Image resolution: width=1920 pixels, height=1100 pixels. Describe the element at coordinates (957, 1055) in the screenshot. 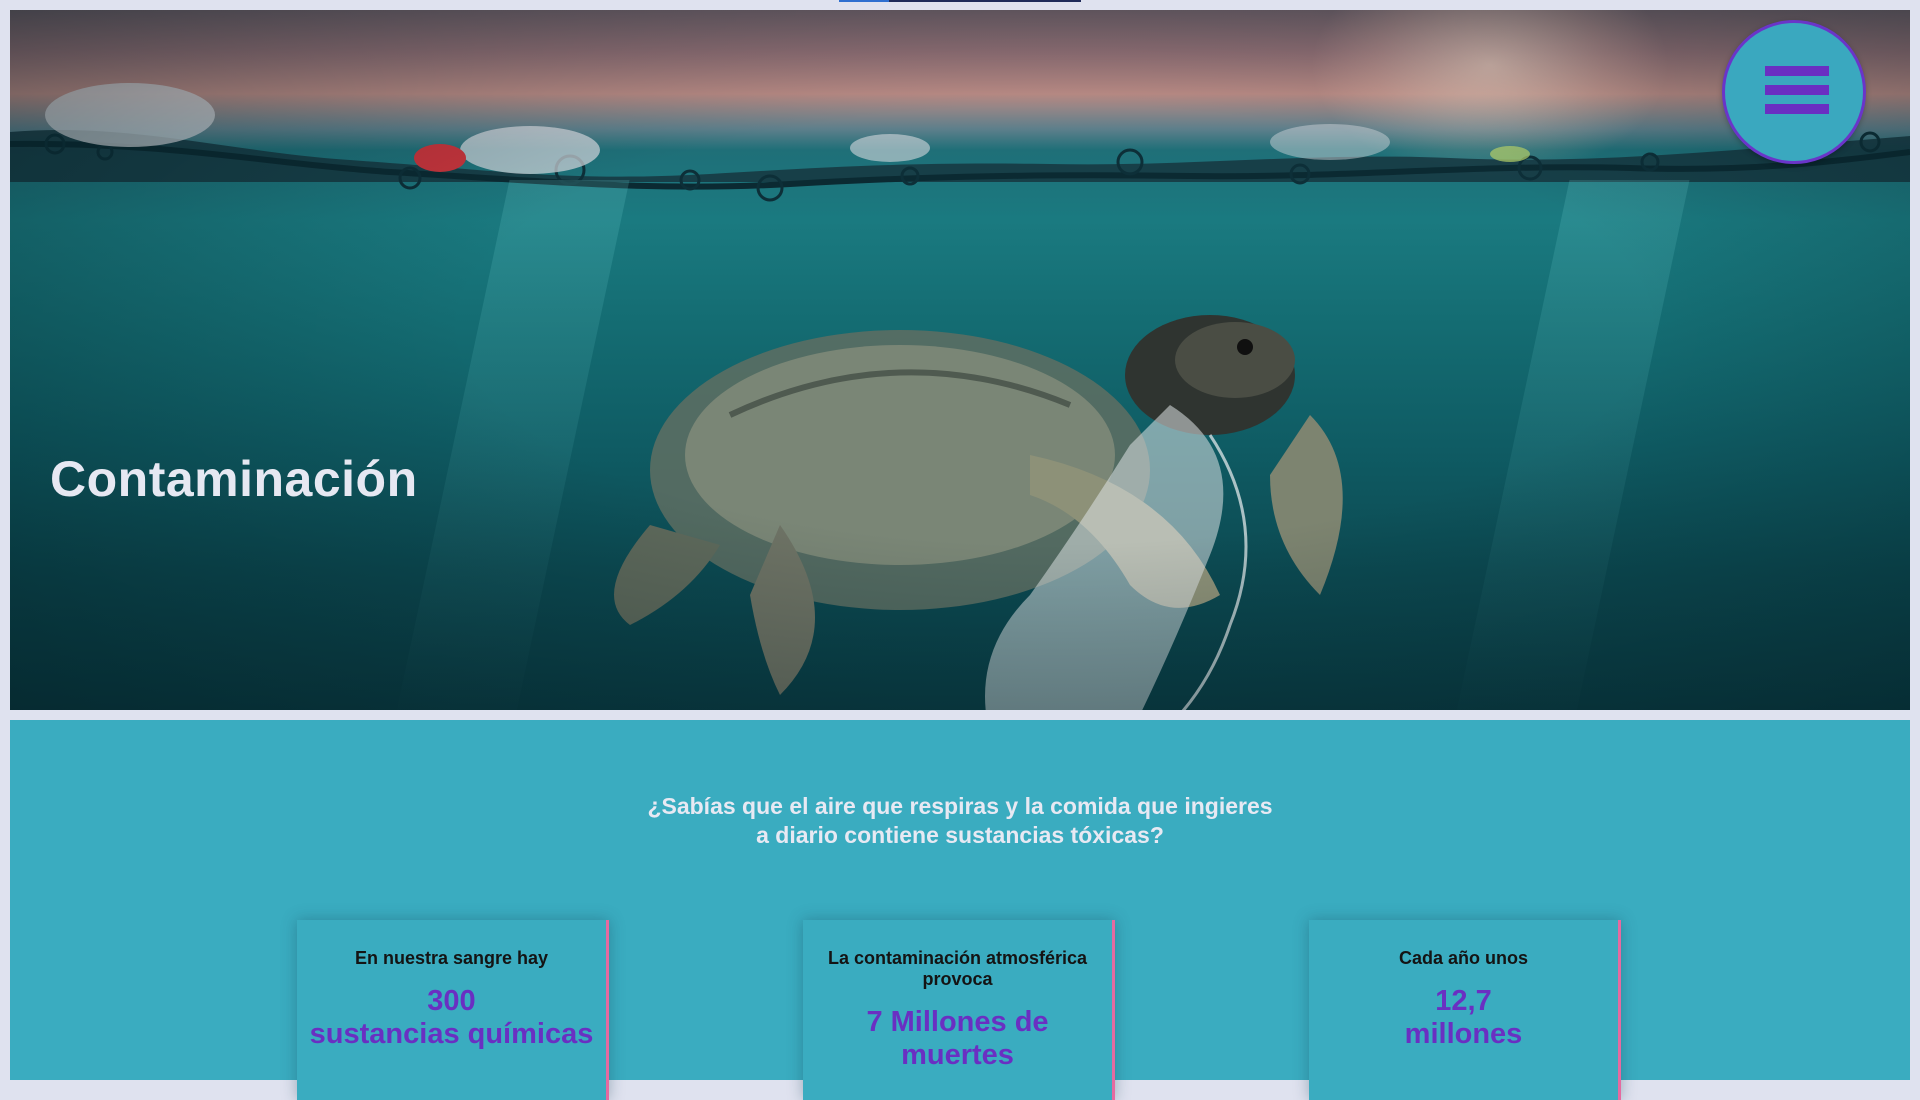

I see `stat-card-value-line-2: muertes` at that location.